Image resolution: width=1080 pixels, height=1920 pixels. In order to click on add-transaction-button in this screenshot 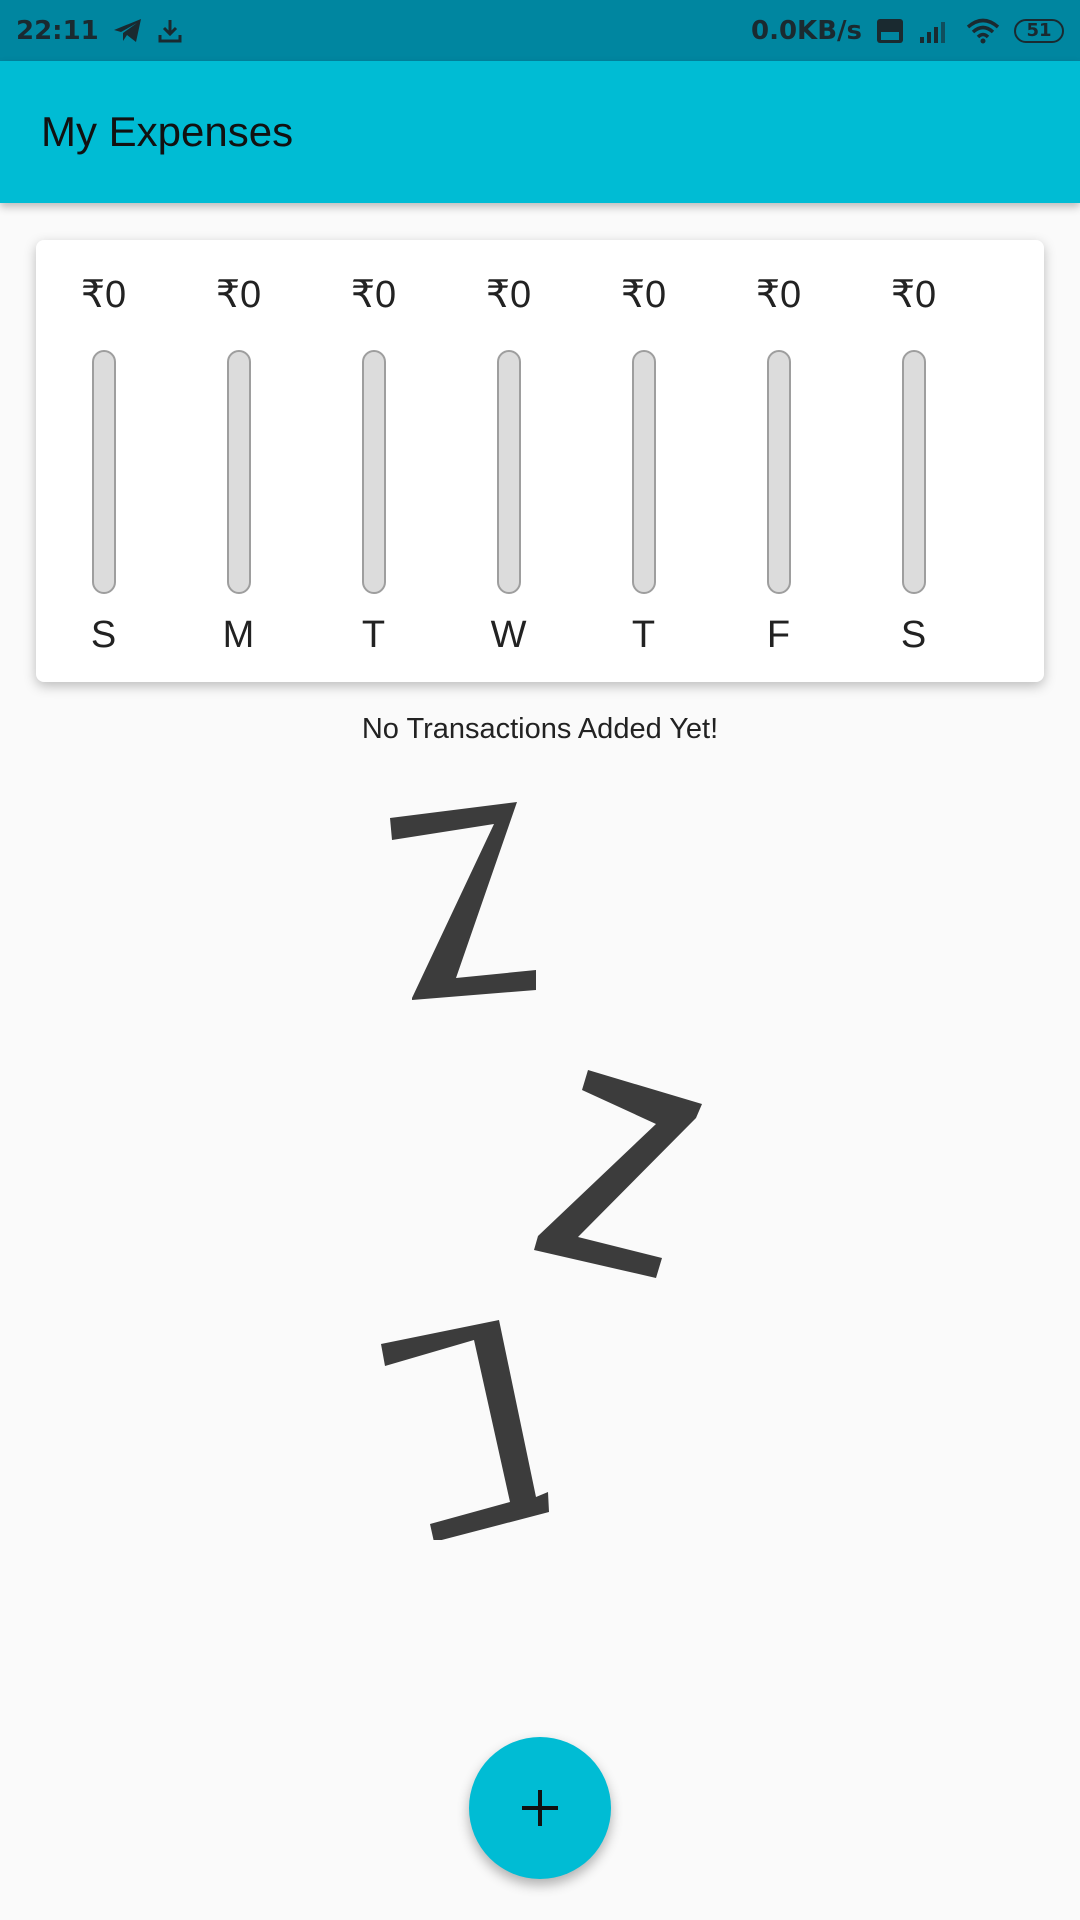, I will do `click(540, 1808)`.